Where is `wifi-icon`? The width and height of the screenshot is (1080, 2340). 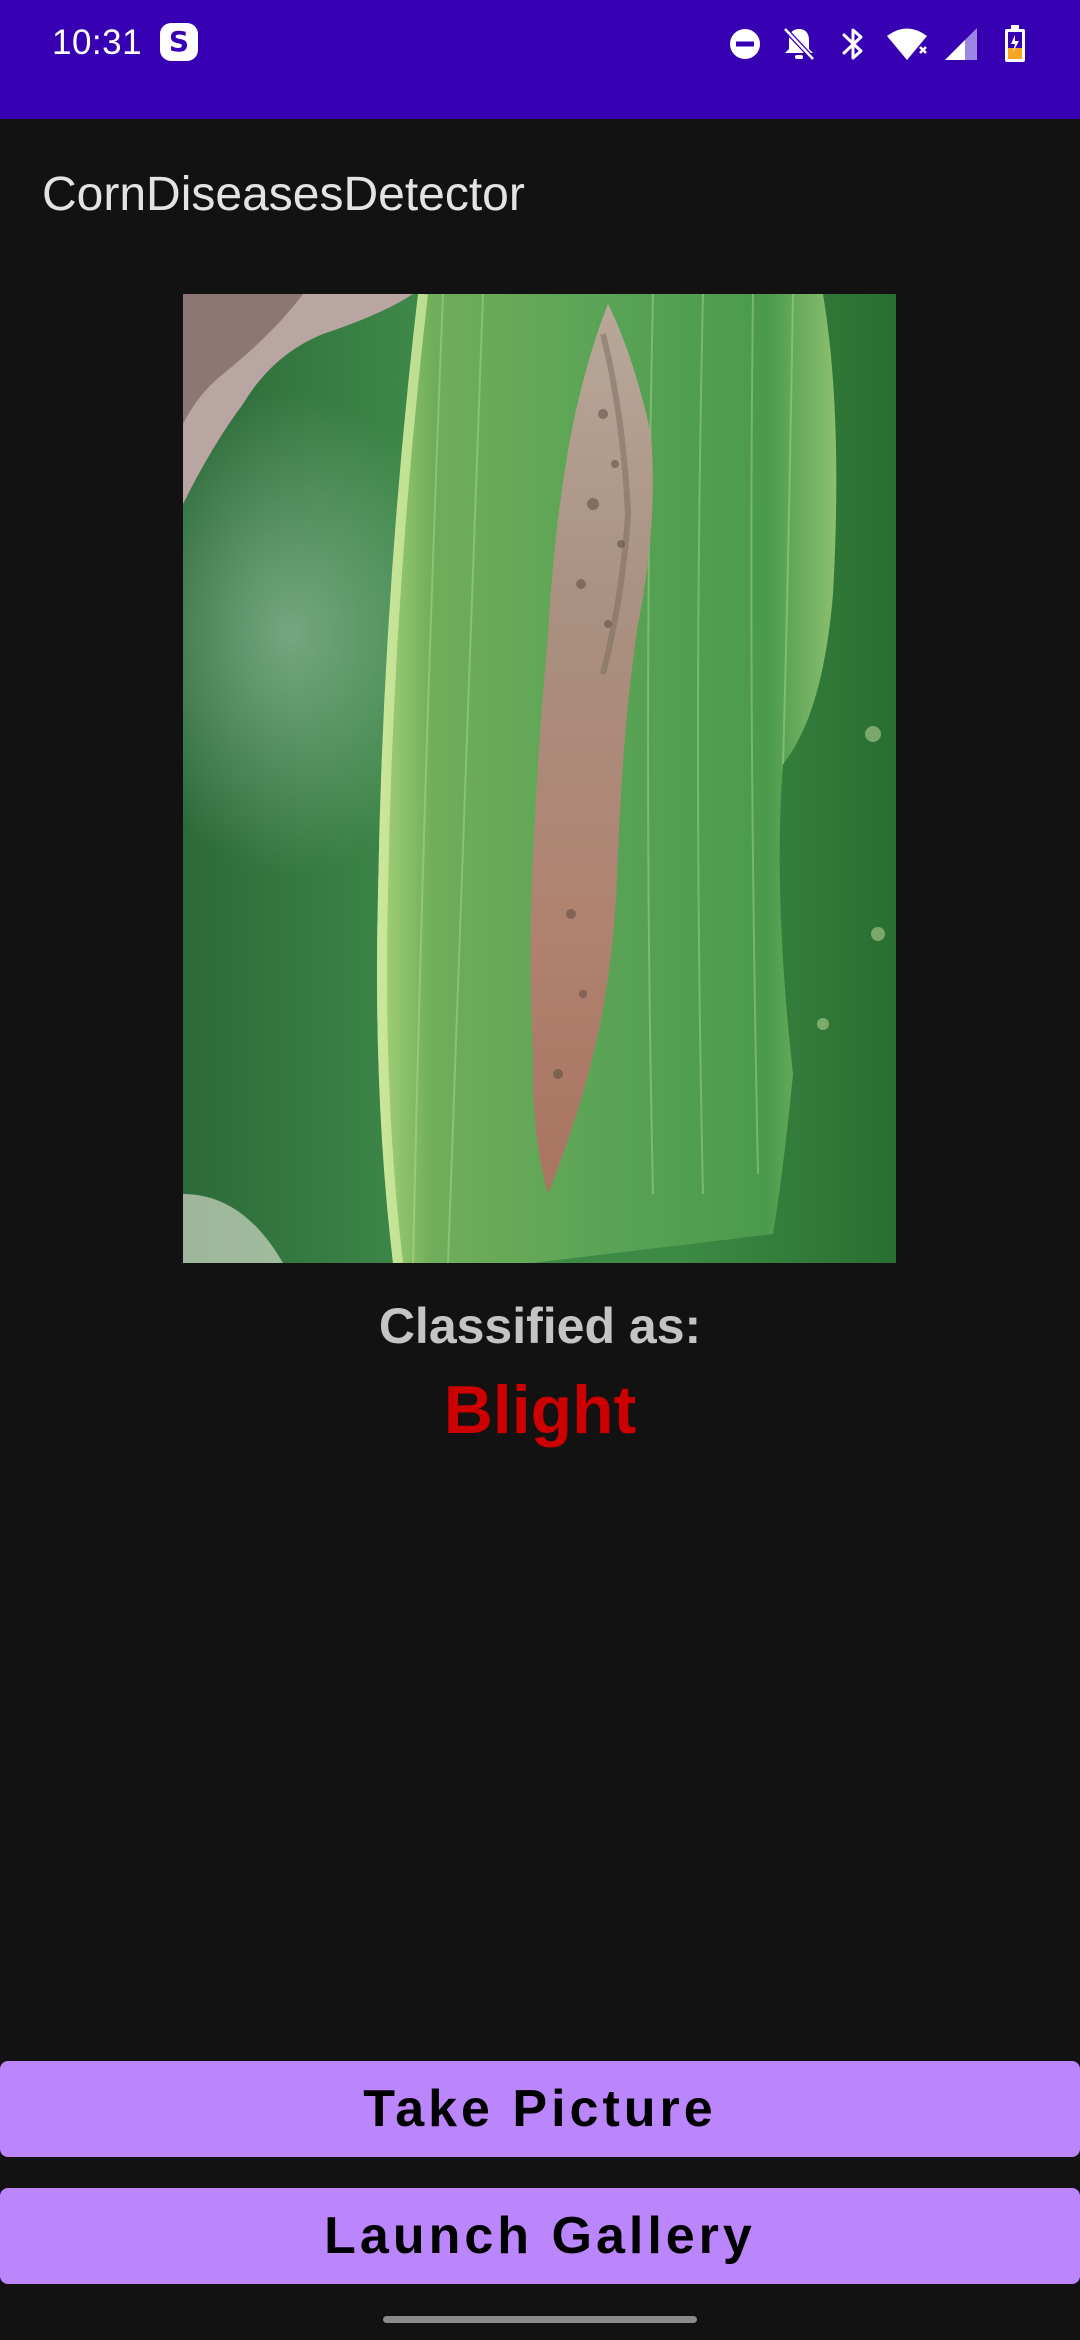
wifi-icon is located at coordinates (907, 44).